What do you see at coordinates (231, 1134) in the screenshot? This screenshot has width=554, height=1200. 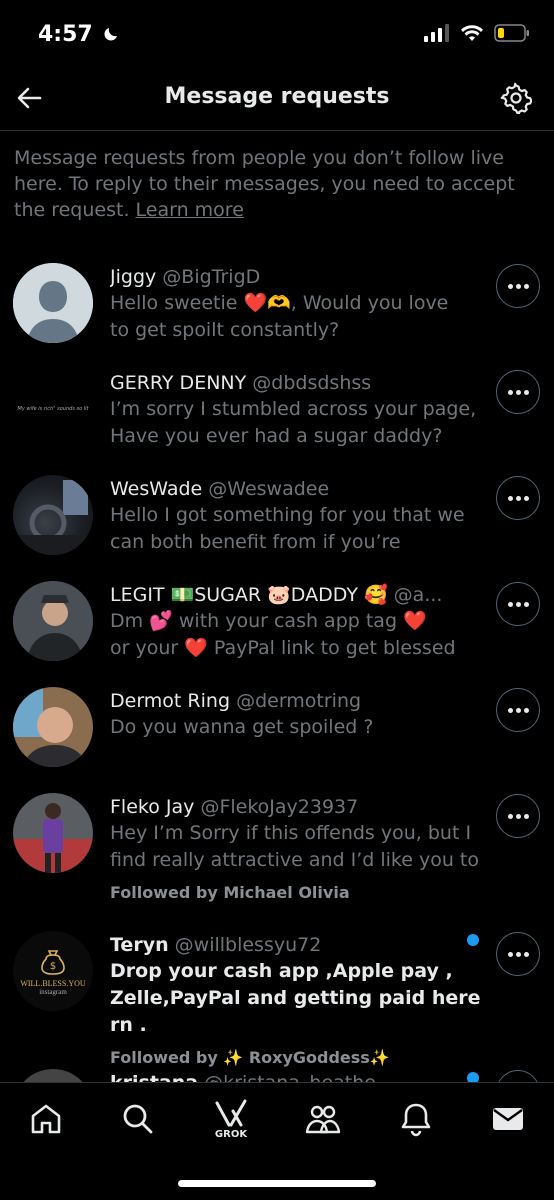 I see `grok-label: GROK` at bounding box center [231, 1134].